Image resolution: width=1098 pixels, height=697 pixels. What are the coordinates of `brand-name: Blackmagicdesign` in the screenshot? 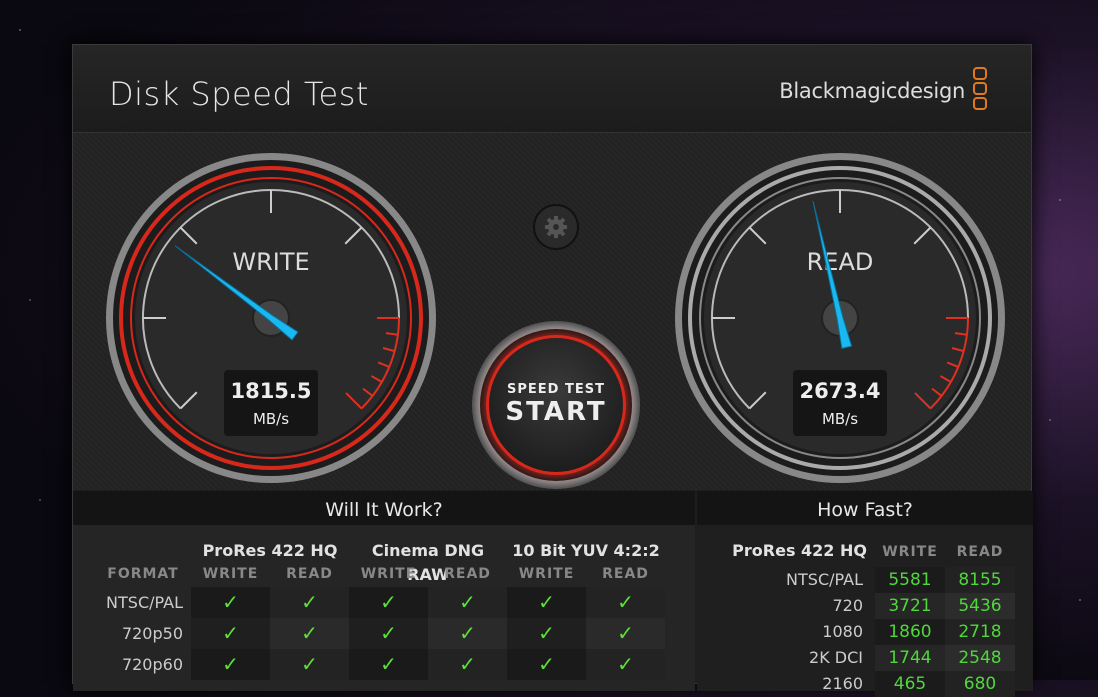 It's located at (872, 91).